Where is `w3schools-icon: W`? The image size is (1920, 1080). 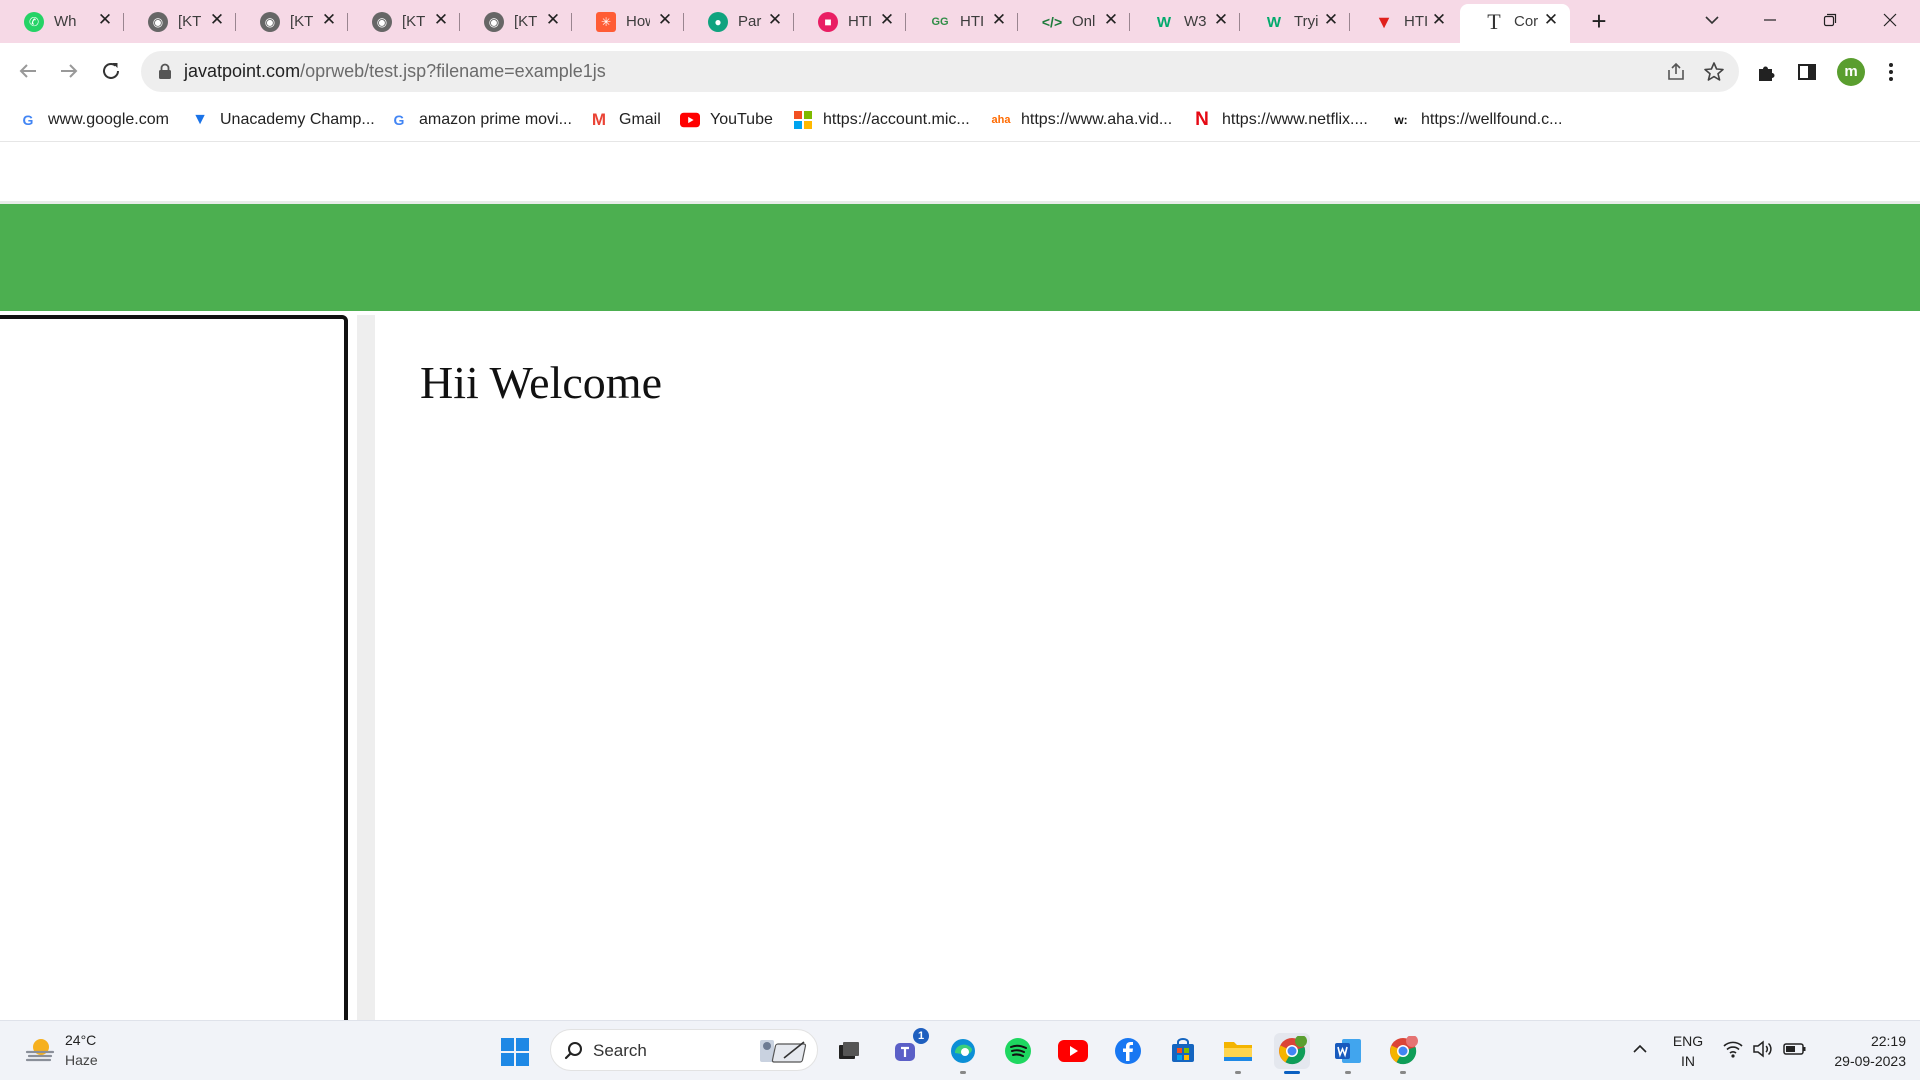
w3schools-icon: W is located at coordinates (1164, 22).